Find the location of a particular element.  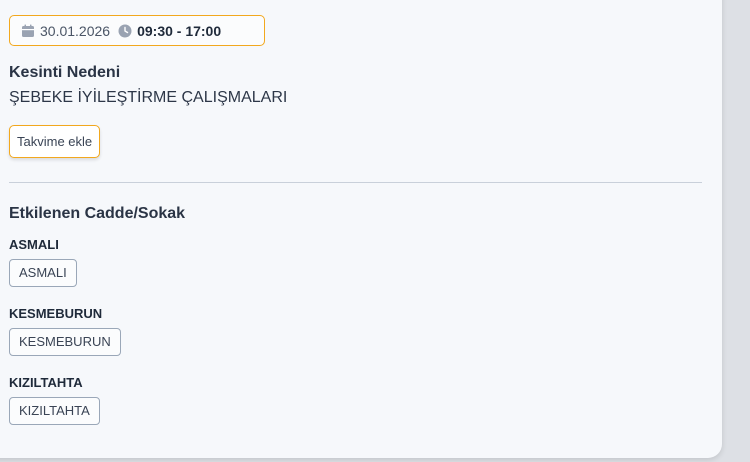

affected-streets-title: Etkilenen Cadde/Sokak is located at coordinates (97, 213).